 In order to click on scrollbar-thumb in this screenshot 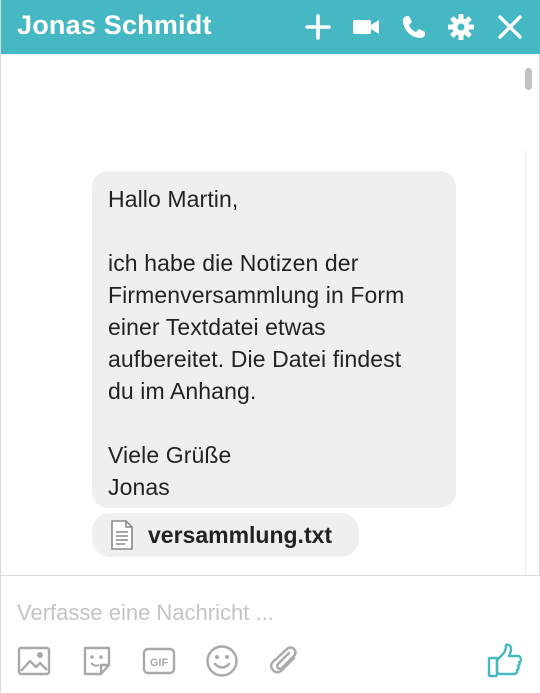, I will do `click(528, 79)`.